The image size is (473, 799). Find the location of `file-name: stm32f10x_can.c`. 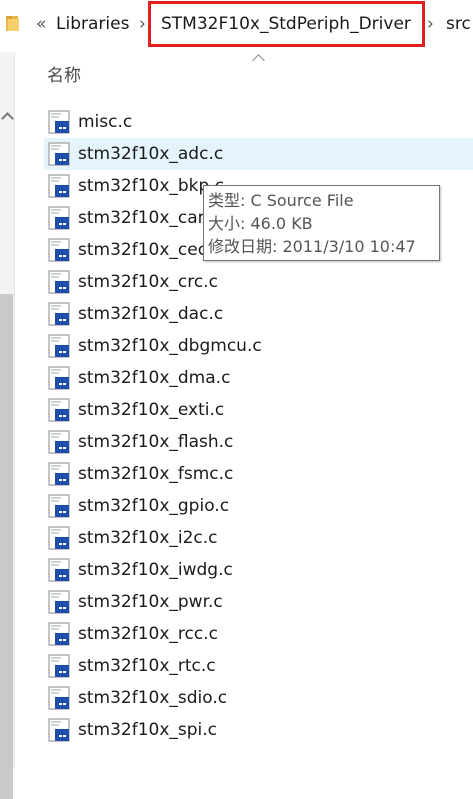

file-name: stm32f10x_can.c is located at coordinates (151, 218).